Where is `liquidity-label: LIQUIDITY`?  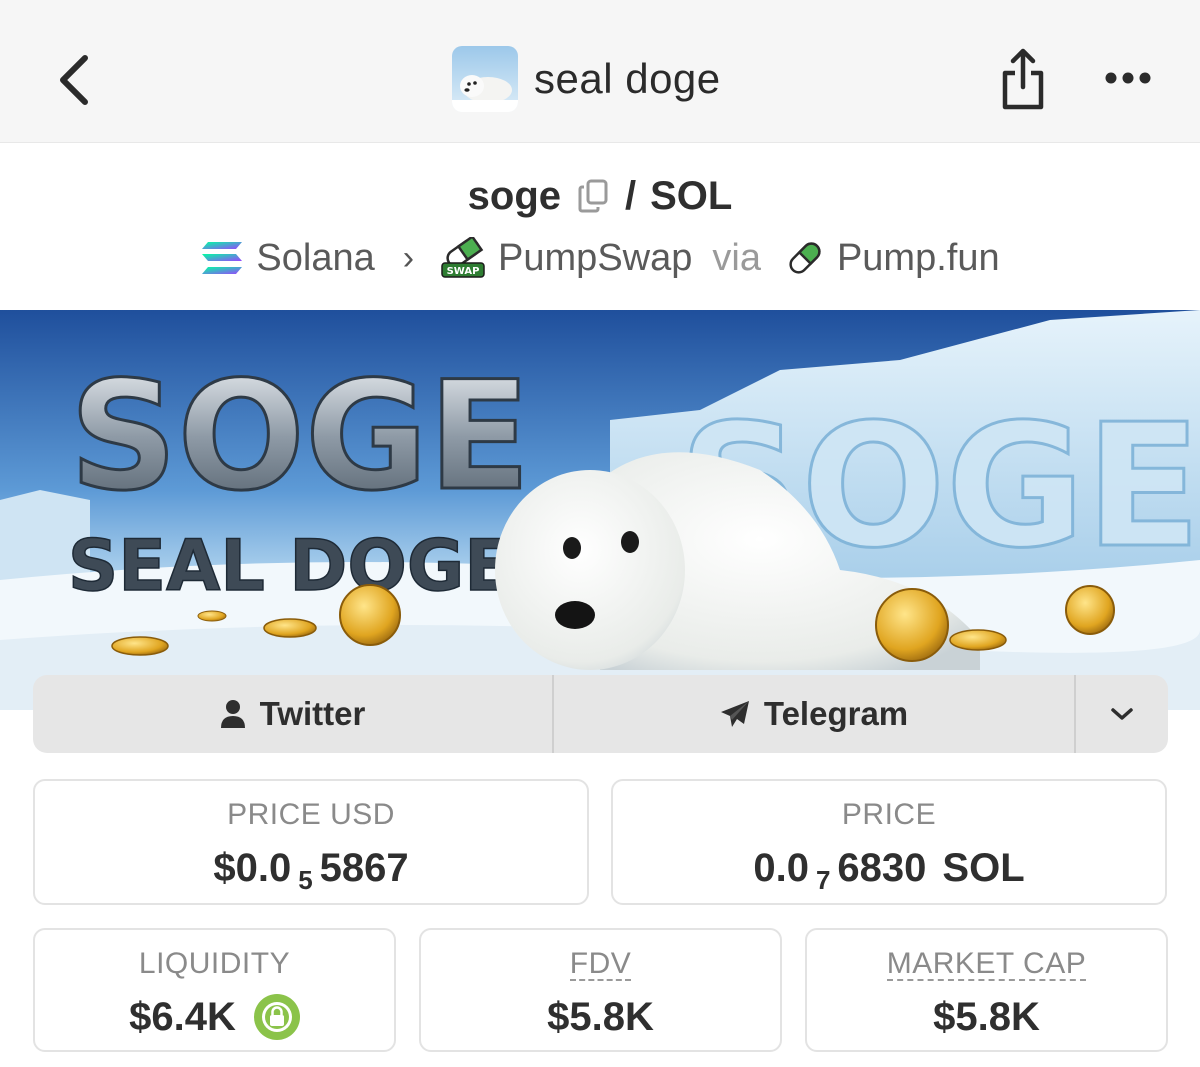 liquidity-label: LIQUIDITY is located at coordinates (214, 963).